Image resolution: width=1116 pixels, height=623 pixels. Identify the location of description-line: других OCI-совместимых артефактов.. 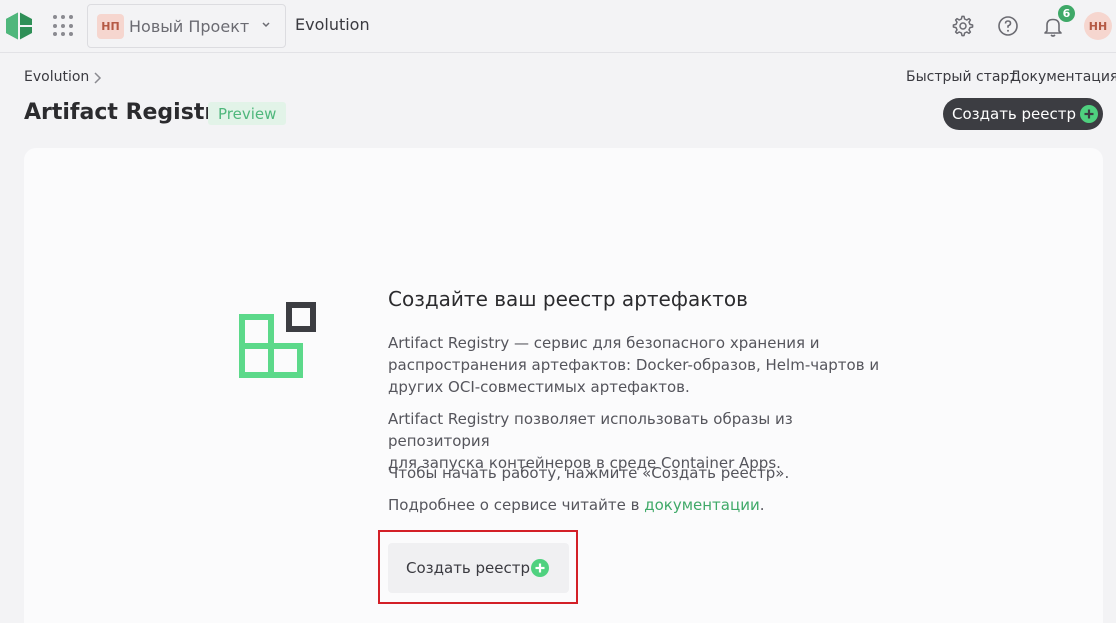
(539, 387).